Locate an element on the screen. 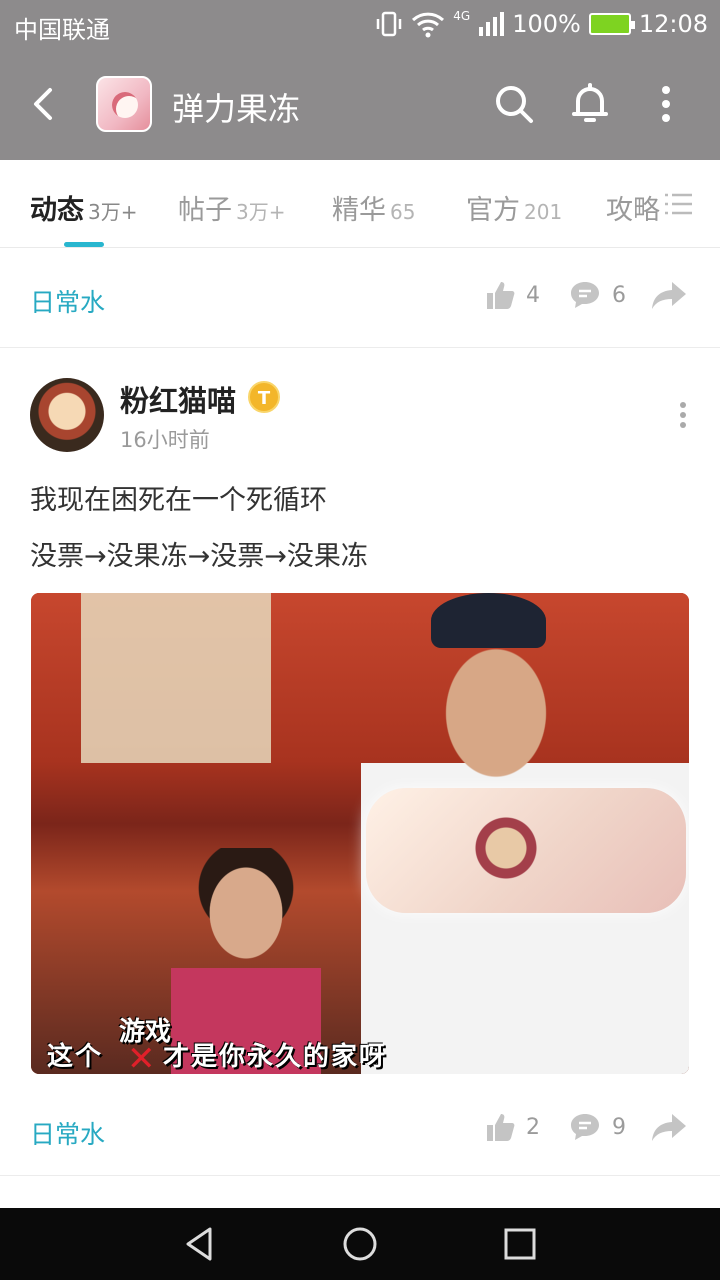 Image resolution: width=720 pixels, height=1280 pixels. tab-feed: 动态 3万+ is located at coordinates (83, 207).